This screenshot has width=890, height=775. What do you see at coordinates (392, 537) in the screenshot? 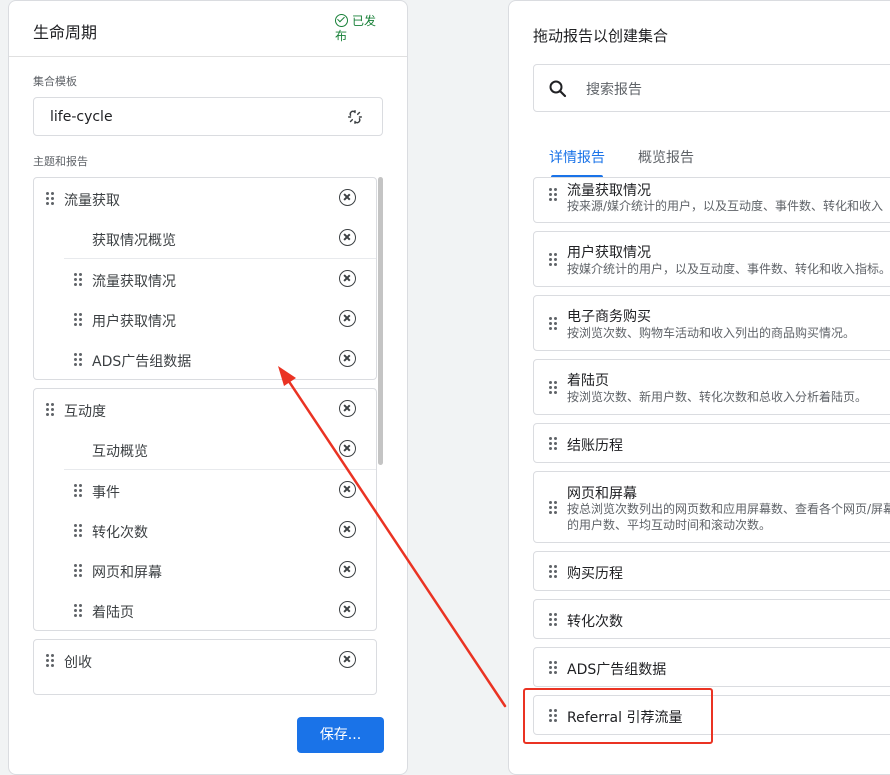
I see `arrow-icon` at bounding box center [392, 537].